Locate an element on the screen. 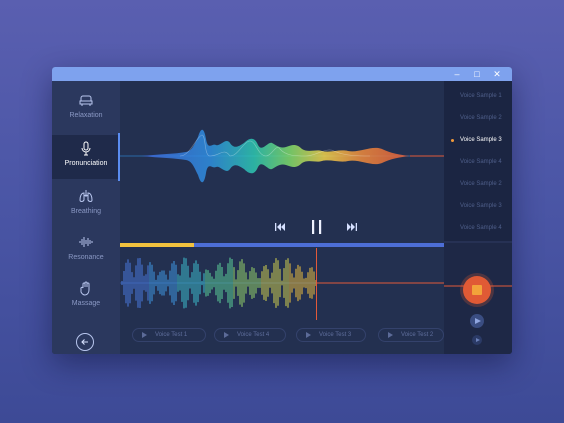 The width and height of the screenshot is (564, 423). microphone-icon is located at coordinates (86, 148).